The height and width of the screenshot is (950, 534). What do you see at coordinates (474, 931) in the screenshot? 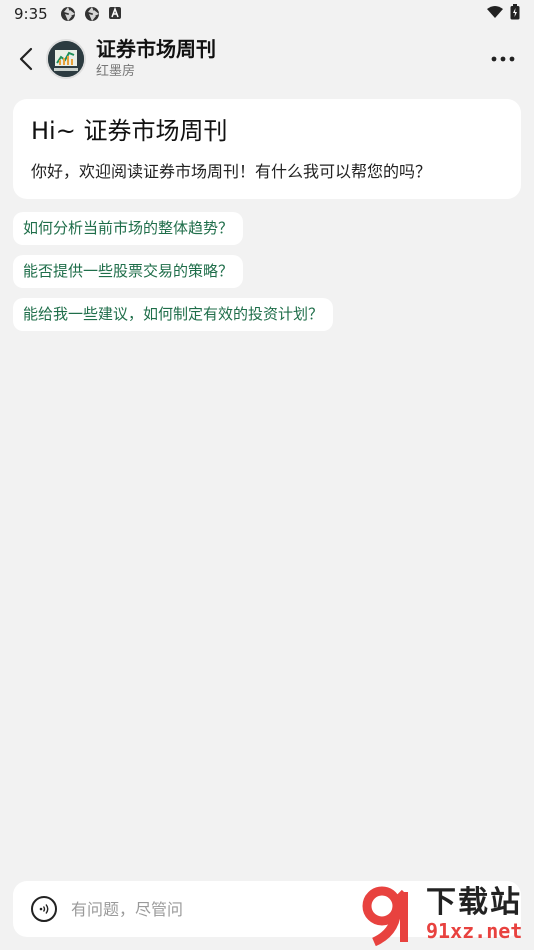
I see `watermark-bottom: 91xz.net` at bounding box center [474, 931].